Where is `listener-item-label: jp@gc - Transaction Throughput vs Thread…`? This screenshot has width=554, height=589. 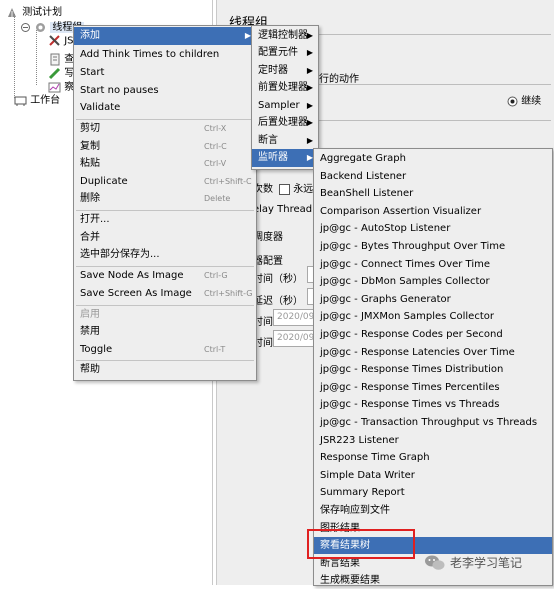 listener-item-label: jp@gc - Transaction Throughput vs Thread… is located at coordinates (429, 422).